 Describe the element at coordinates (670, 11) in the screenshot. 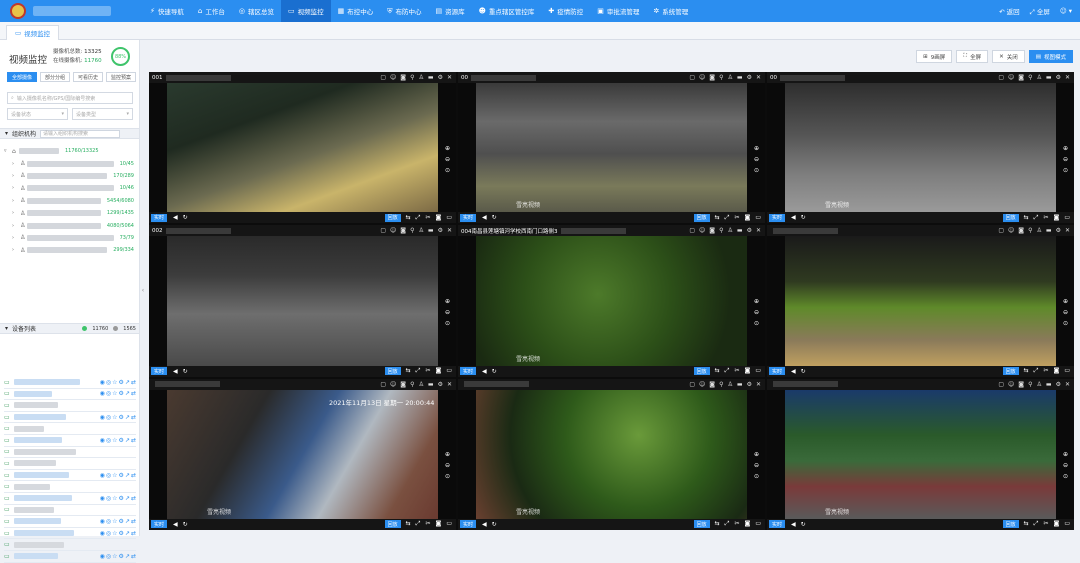

I see `nav-system: ✲ 系统管理` at that location.